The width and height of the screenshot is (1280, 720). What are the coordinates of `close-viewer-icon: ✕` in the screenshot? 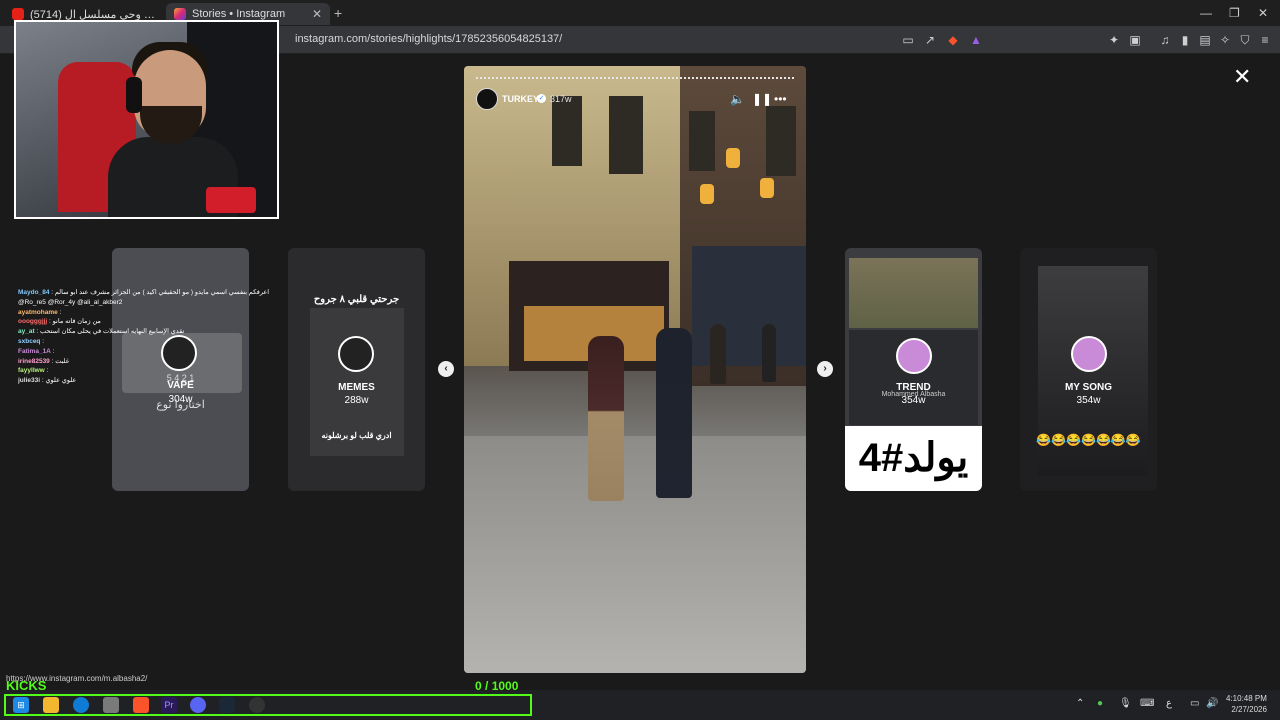 It's located at (1242, 77).